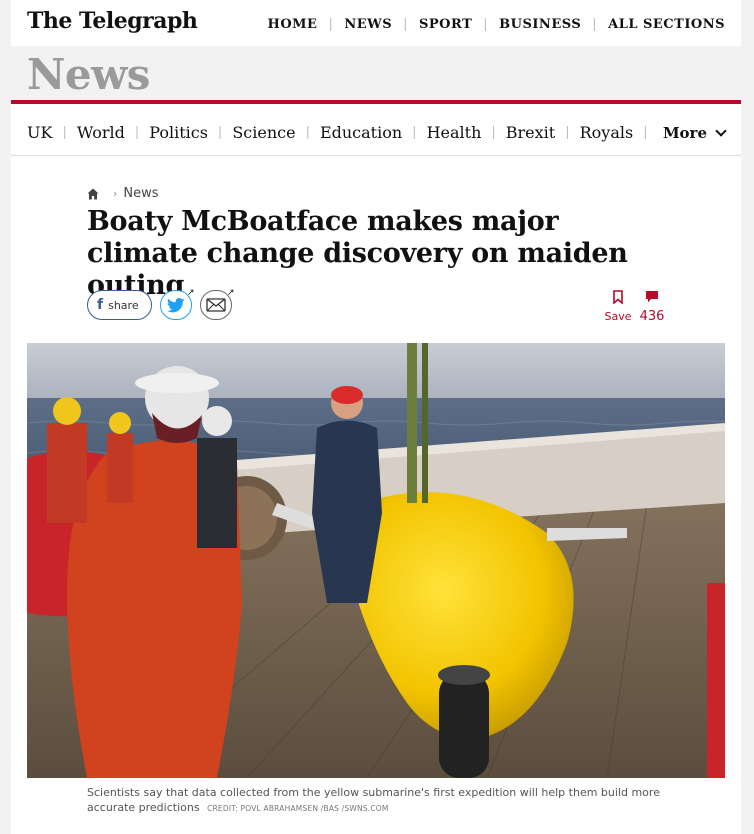 The width and height of the screenshot is (754, 834). I want to click on comment-icon, so click(652, 297).